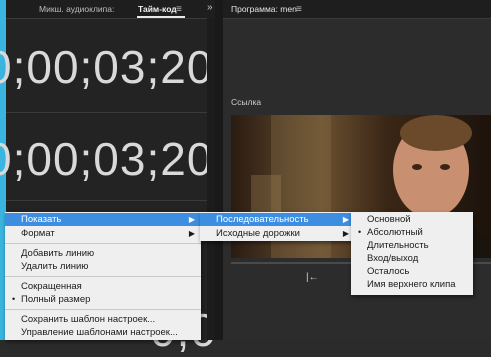 Image resolution: width=491 pixels, height=357 pixels. What do you see at coordinates (103, 299) in the screenshot?
I see `menu-item-full-size: • Полный размер` at bounding box center [103, 299].